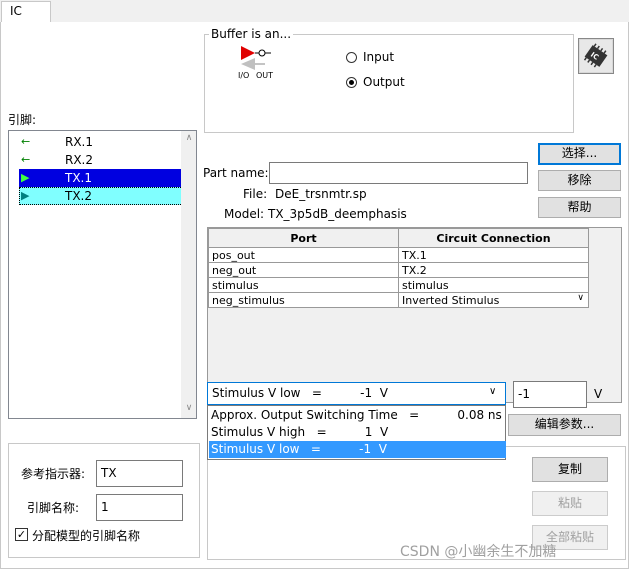 The image size is (629, 570). I want to click on table-row: stimulus stimulus, so click(398, 285).